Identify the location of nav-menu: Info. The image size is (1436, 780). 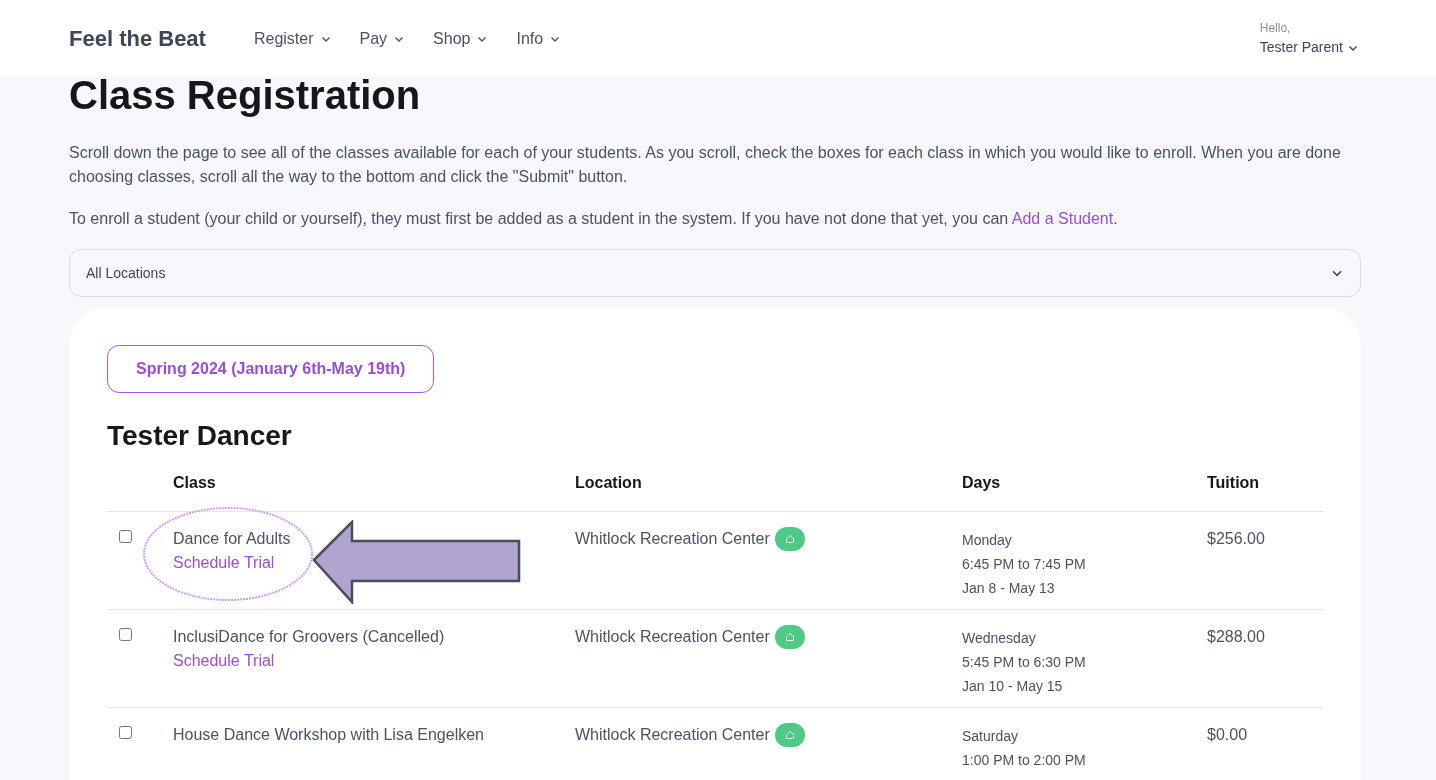
(539, 38).